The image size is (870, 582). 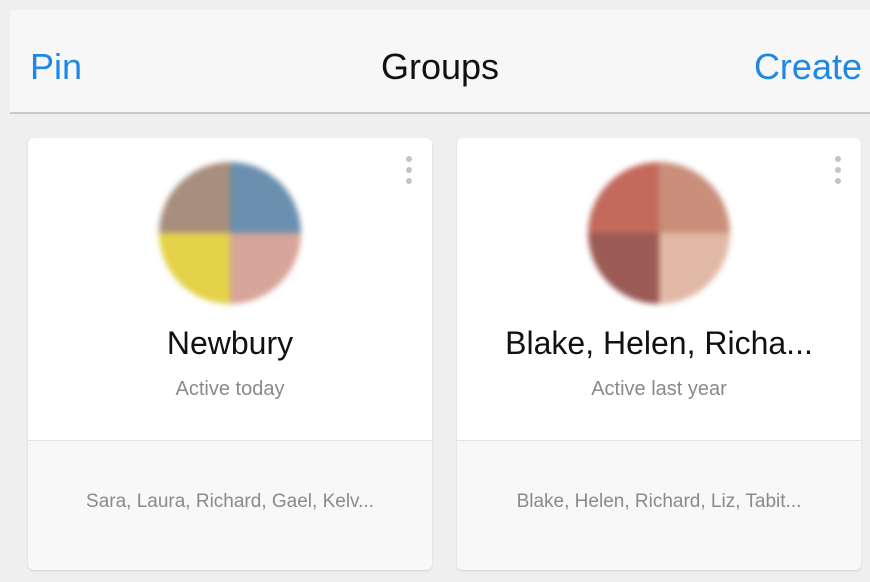 I want to click on group-status: Active today, so click(x=230, y=389).